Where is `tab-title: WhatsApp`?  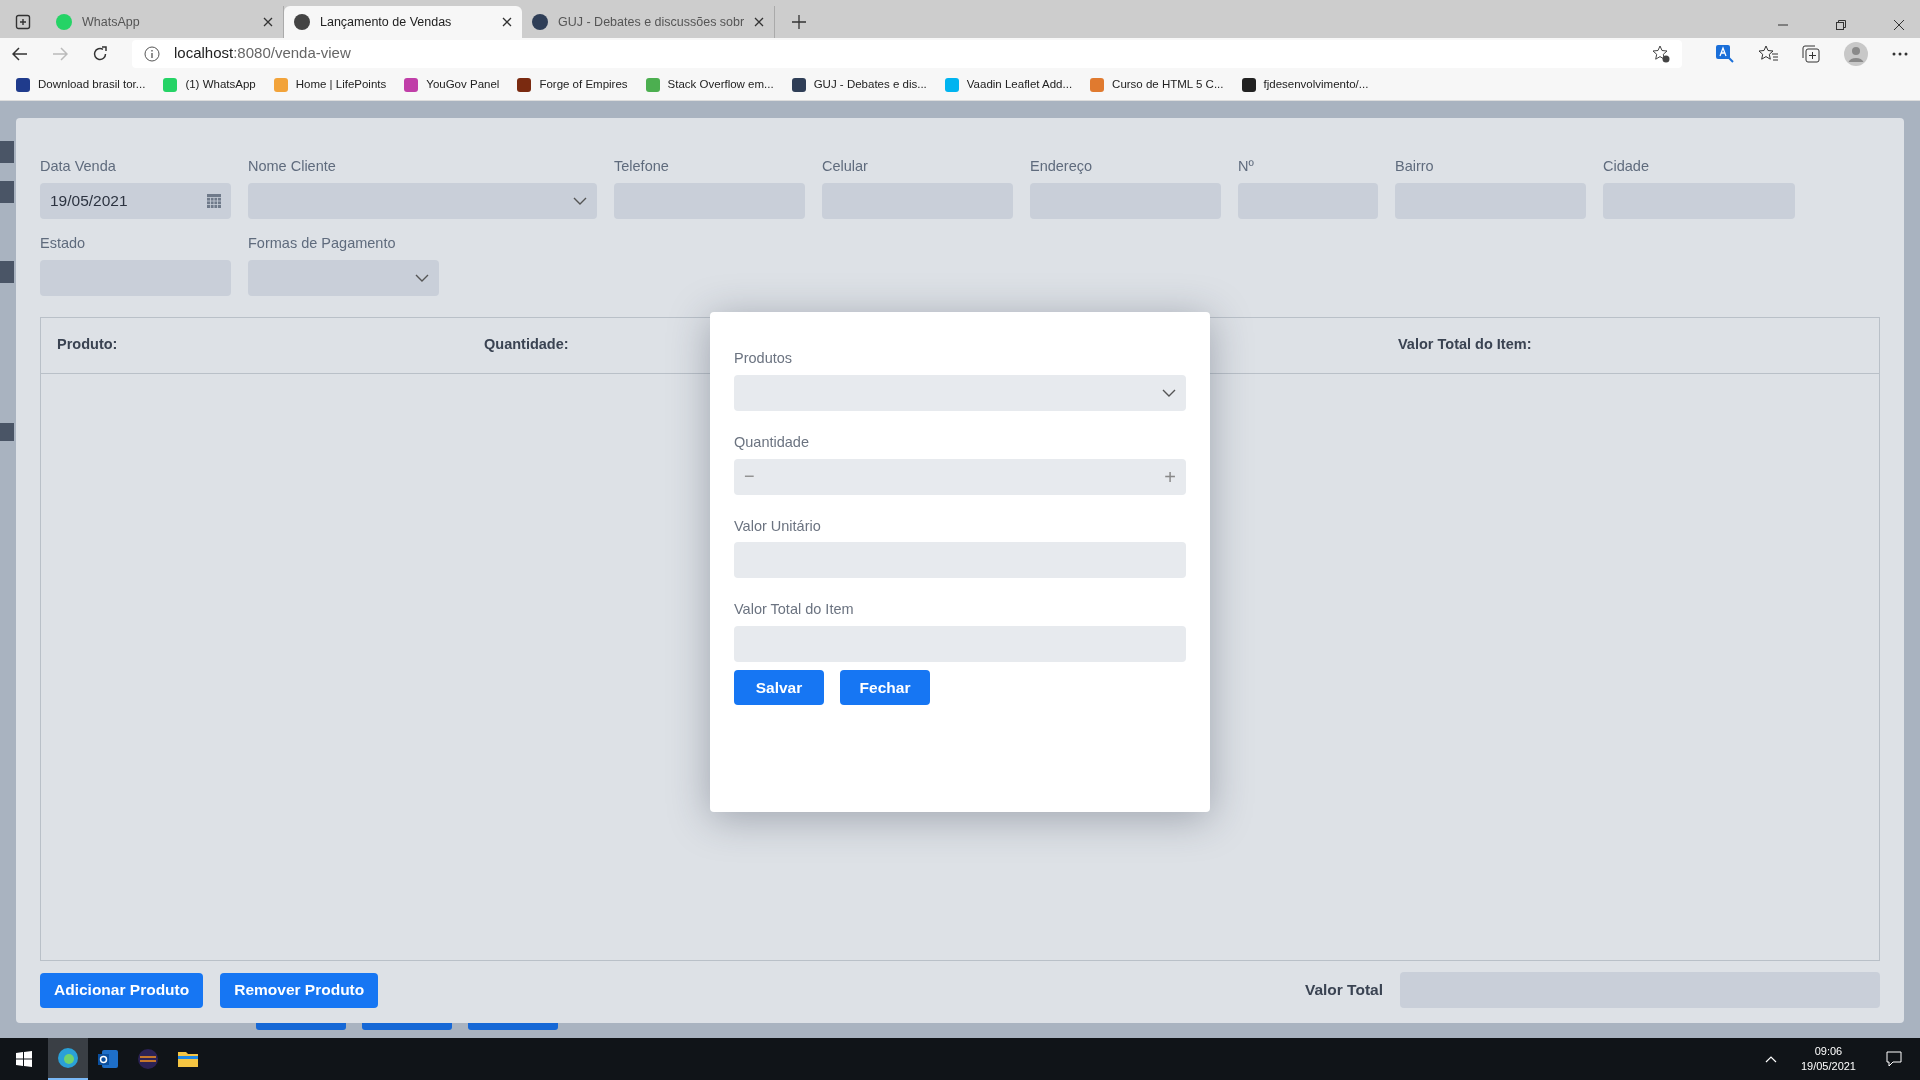
tab-title: WhatsApp is located at coordinates (111, 22).